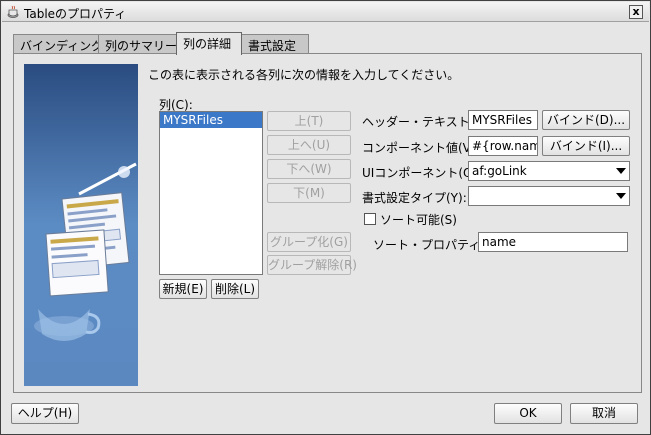 This screenshot has width=651, height=435. I want to click on sortable-checkbox, so click(370, 219).